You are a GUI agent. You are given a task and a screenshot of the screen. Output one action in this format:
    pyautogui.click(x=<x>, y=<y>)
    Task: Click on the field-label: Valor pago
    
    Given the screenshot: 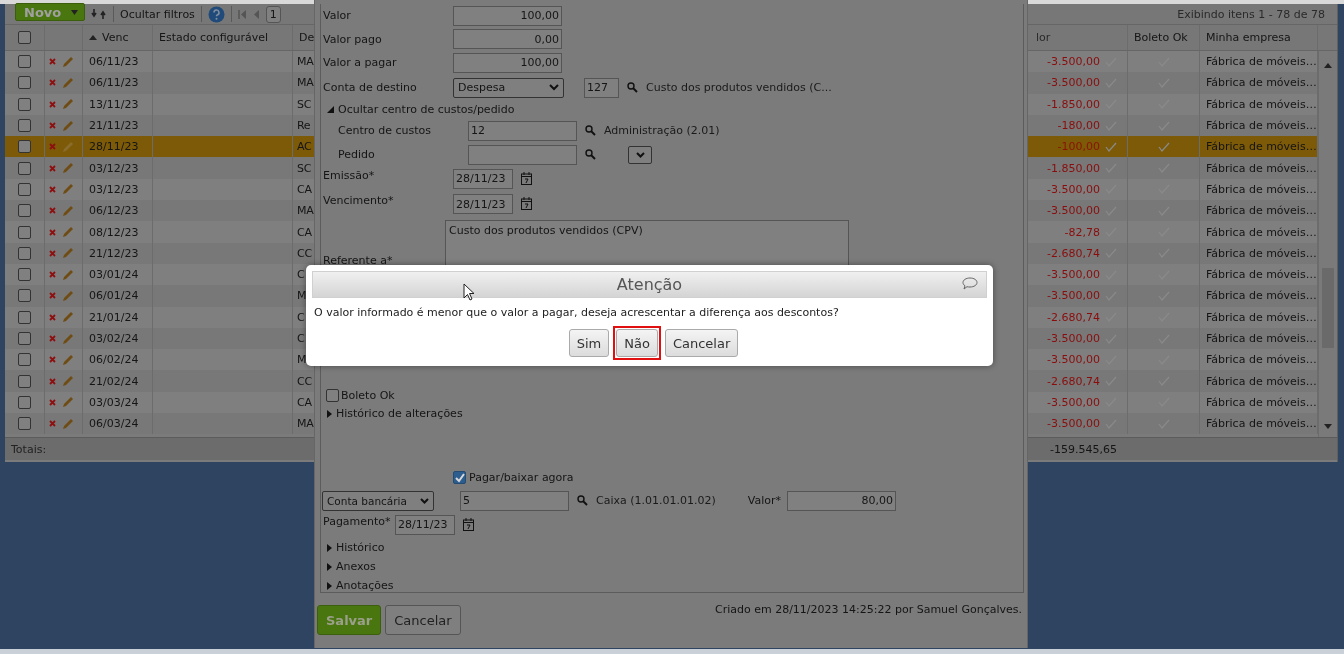 What is the action you would take?
    pyautogui.click(x=353, y=39)
    